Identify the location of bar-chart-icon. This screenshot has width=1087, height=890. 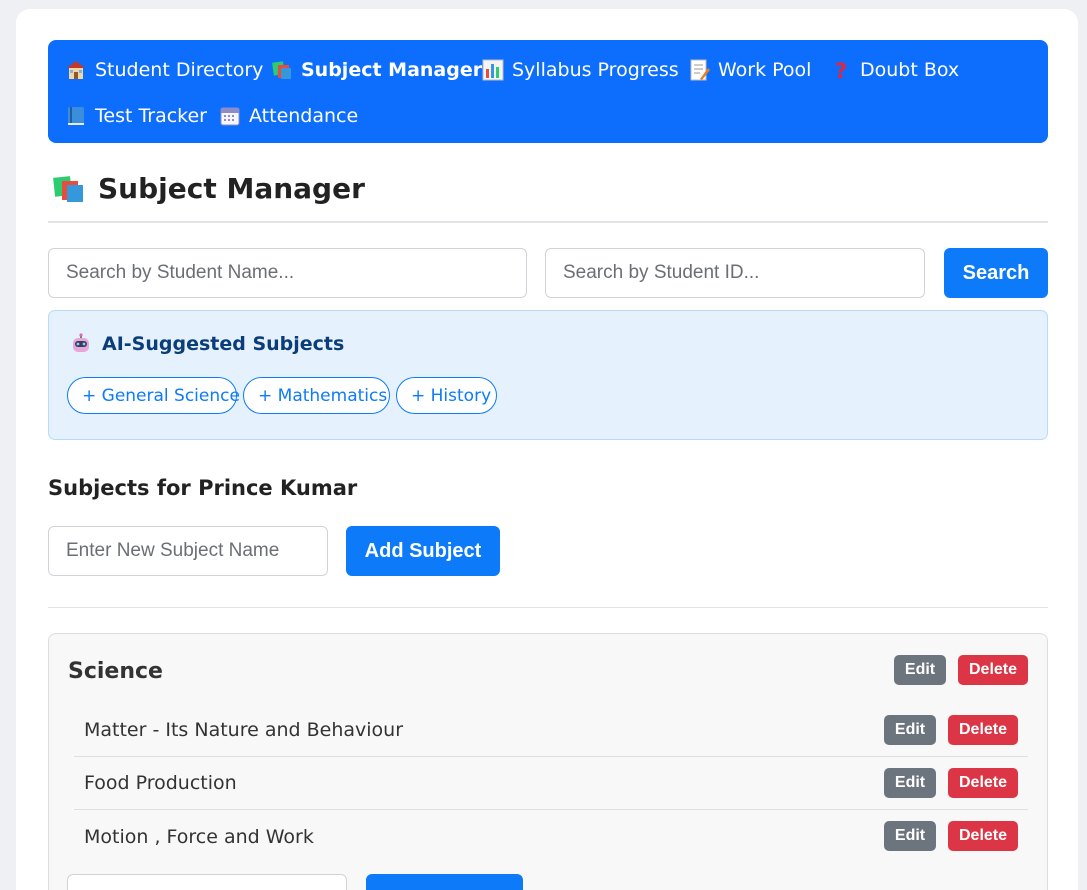
(493, 70).